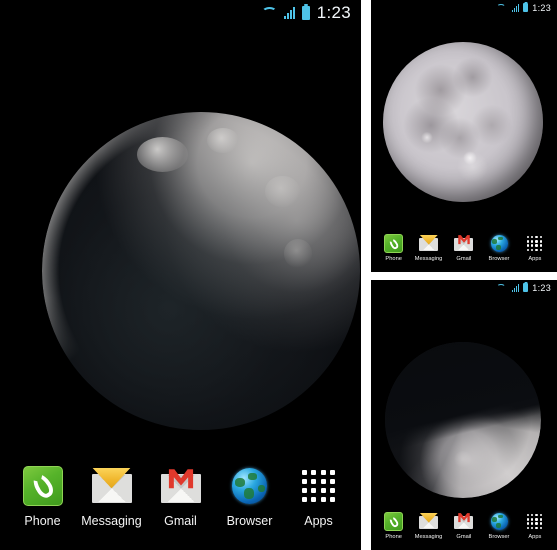 Image resolution: width=557 pixels, height=550 pixels. Describe the element at coordinates (470, 158) in the screenshot. I see `moon-crater-tycho` at that location.